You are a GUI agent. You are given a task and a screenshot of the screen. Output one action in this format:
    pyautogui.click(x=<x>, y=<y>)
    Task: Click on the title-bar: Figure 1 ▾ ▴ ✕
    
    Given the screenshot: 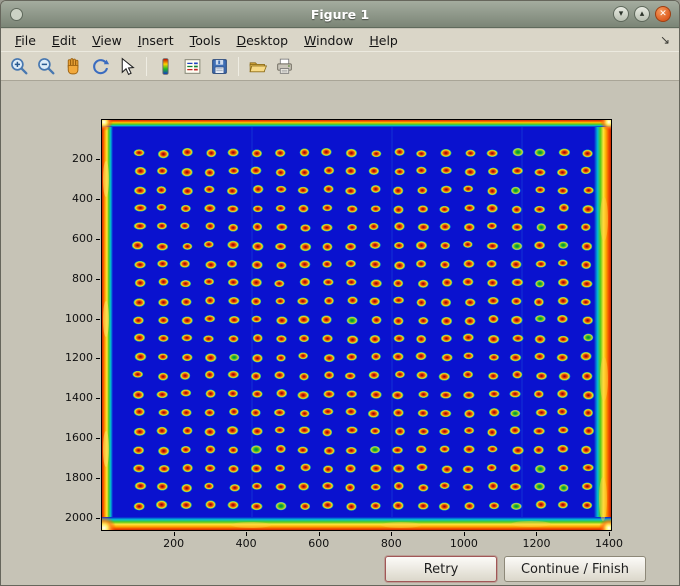 What is the action you would take?
    pyautogui.click(x=340, y=14)
    